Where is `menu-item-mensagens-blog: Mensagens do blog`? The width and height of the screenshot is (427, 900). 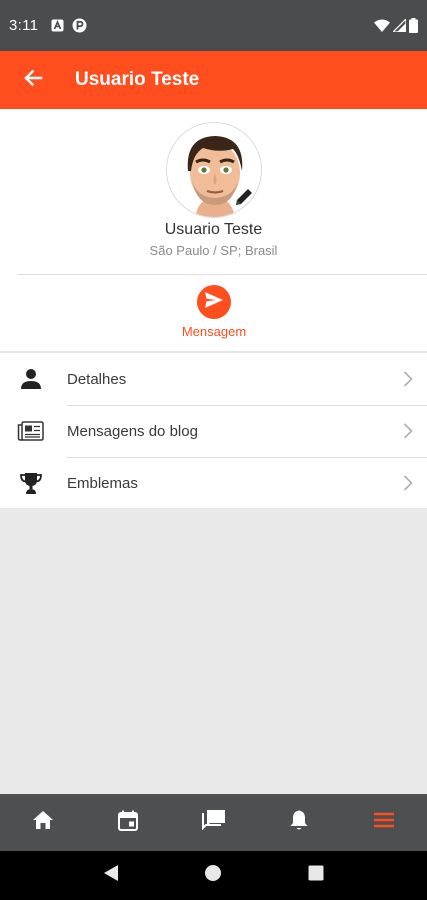 menu-item-mensagens-blog: Mensagens do blog is located at coordinates (213, 431).